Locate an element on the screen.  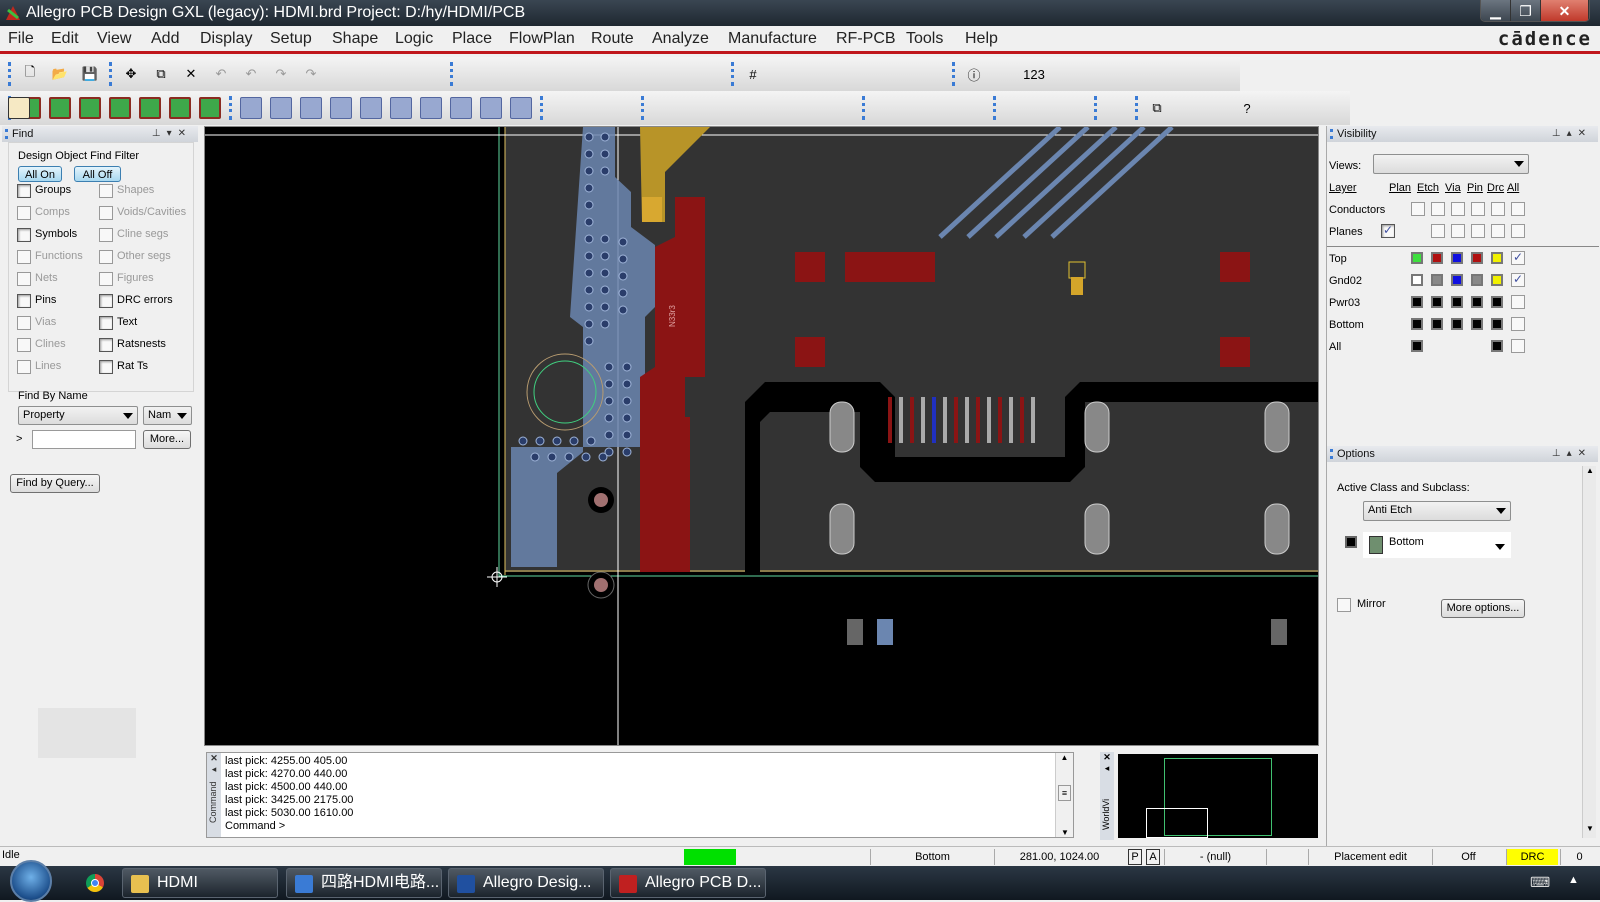
place-manual-icon is located at coordinates (562, 108).